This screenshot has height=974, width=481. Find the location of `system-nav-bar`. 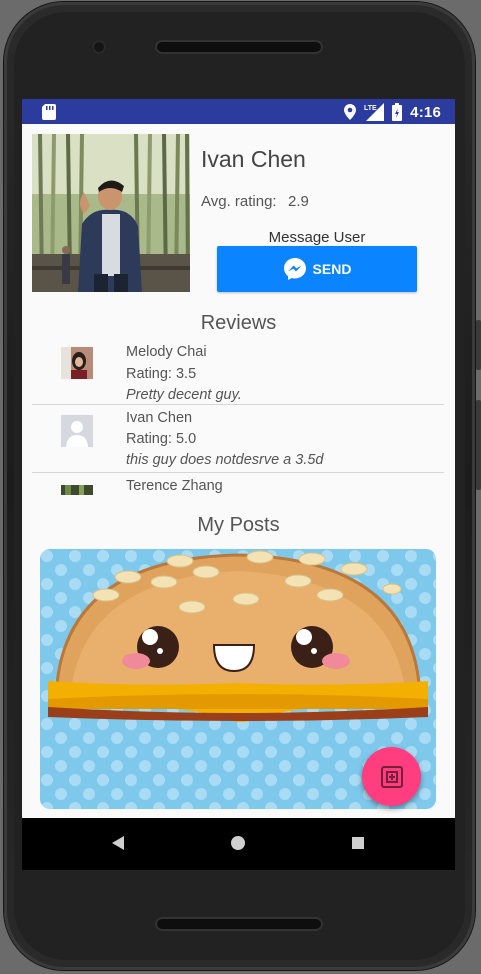

system-nav-bar is located at coordinates (238, 844).